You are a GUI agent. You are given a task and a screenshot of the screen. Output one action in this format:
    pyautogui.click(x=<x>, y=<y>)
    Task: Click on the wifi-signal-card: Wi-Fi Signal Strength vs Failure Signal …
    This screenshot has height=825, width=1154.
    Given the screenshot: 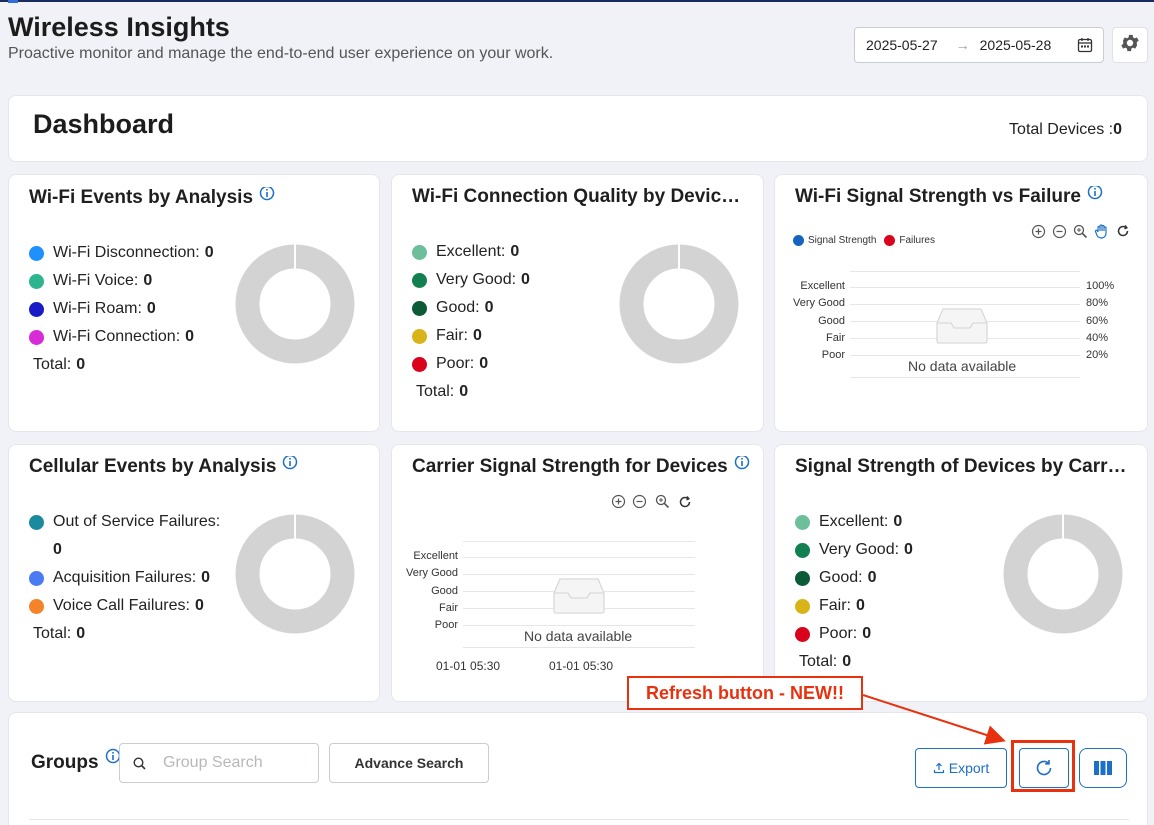 What is the action you would take?
    pyautogui.click(x=961, y=303)
    